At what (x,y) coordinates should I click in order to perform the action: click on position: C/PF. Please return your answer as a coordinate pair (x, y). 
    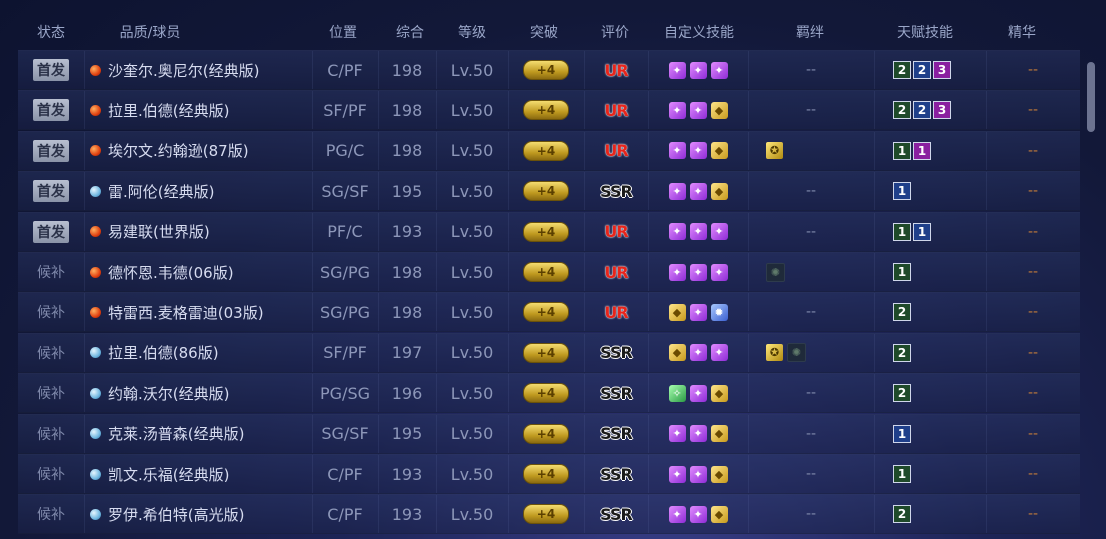
    Looking at the image, I should click on (345, 474).